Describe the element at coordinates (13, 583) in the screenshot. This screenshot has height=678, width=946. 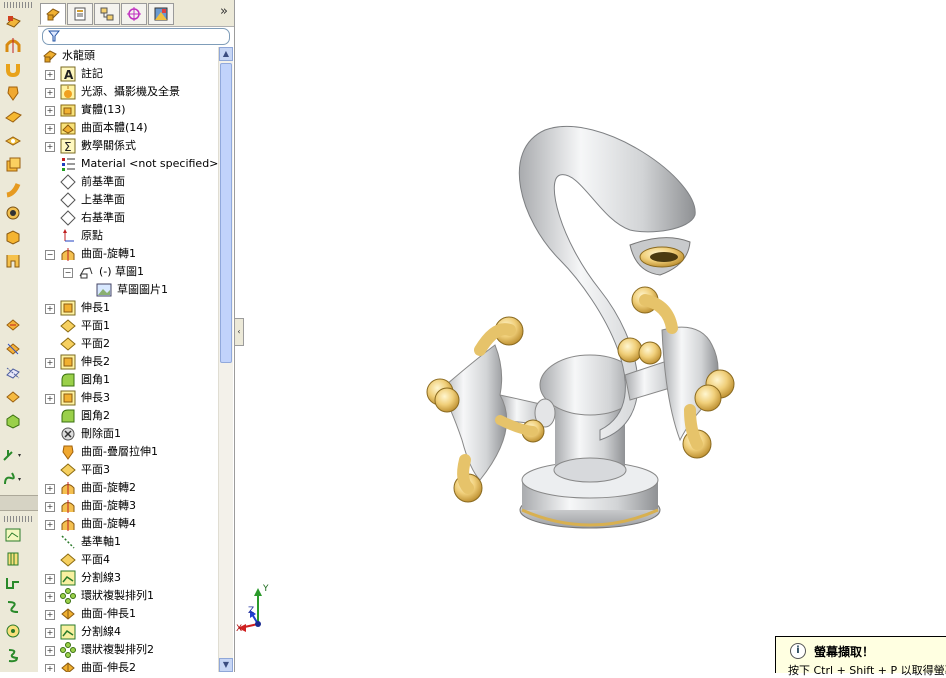
I see `split-line-button` at that location.